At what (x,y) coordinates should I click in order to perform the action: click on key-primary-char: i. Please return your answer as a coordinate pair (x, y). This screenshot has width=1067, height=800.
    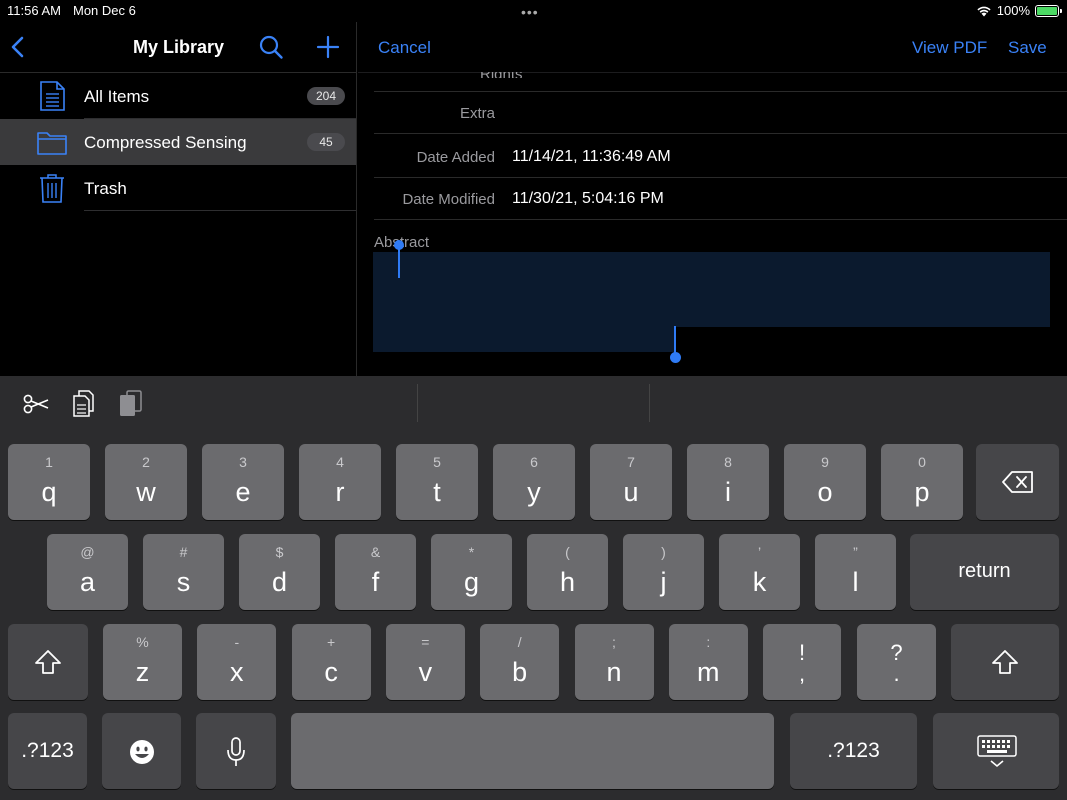
    Looking at the image, I should click on (728, 492).